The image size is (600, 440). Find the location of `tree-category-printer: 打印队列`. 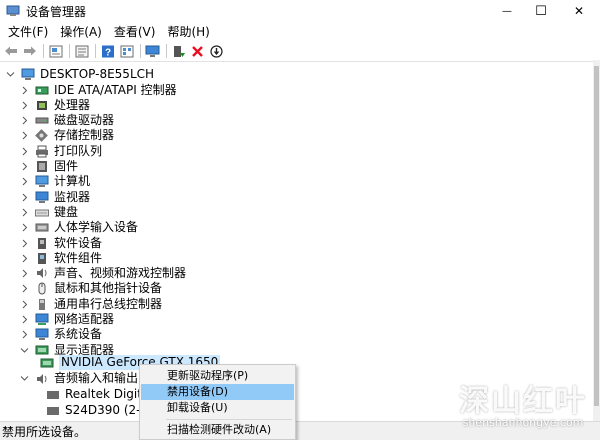

tree-category-printer: 打印队列 is located at coordinates (61, 151).